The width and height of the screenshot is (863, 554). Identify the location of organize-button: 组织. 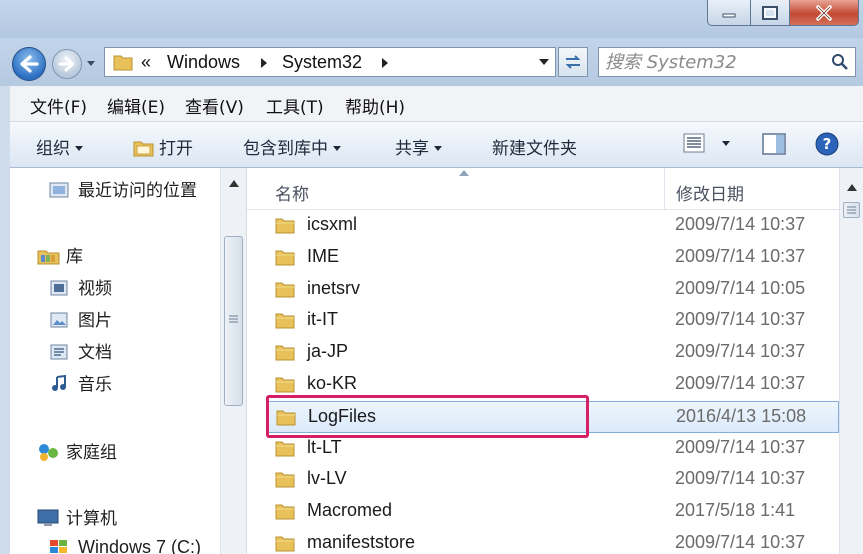
(59, 146).